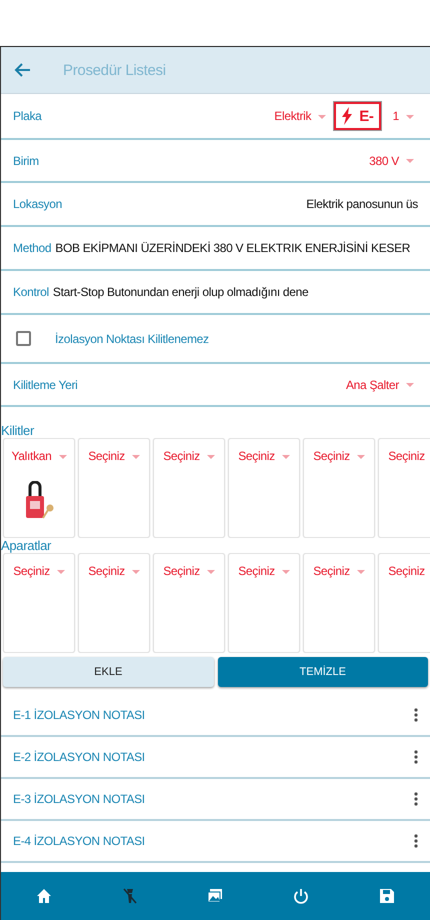 This screenshot has height=920, width=430. I want to click on checkbox, so click(23, 338).